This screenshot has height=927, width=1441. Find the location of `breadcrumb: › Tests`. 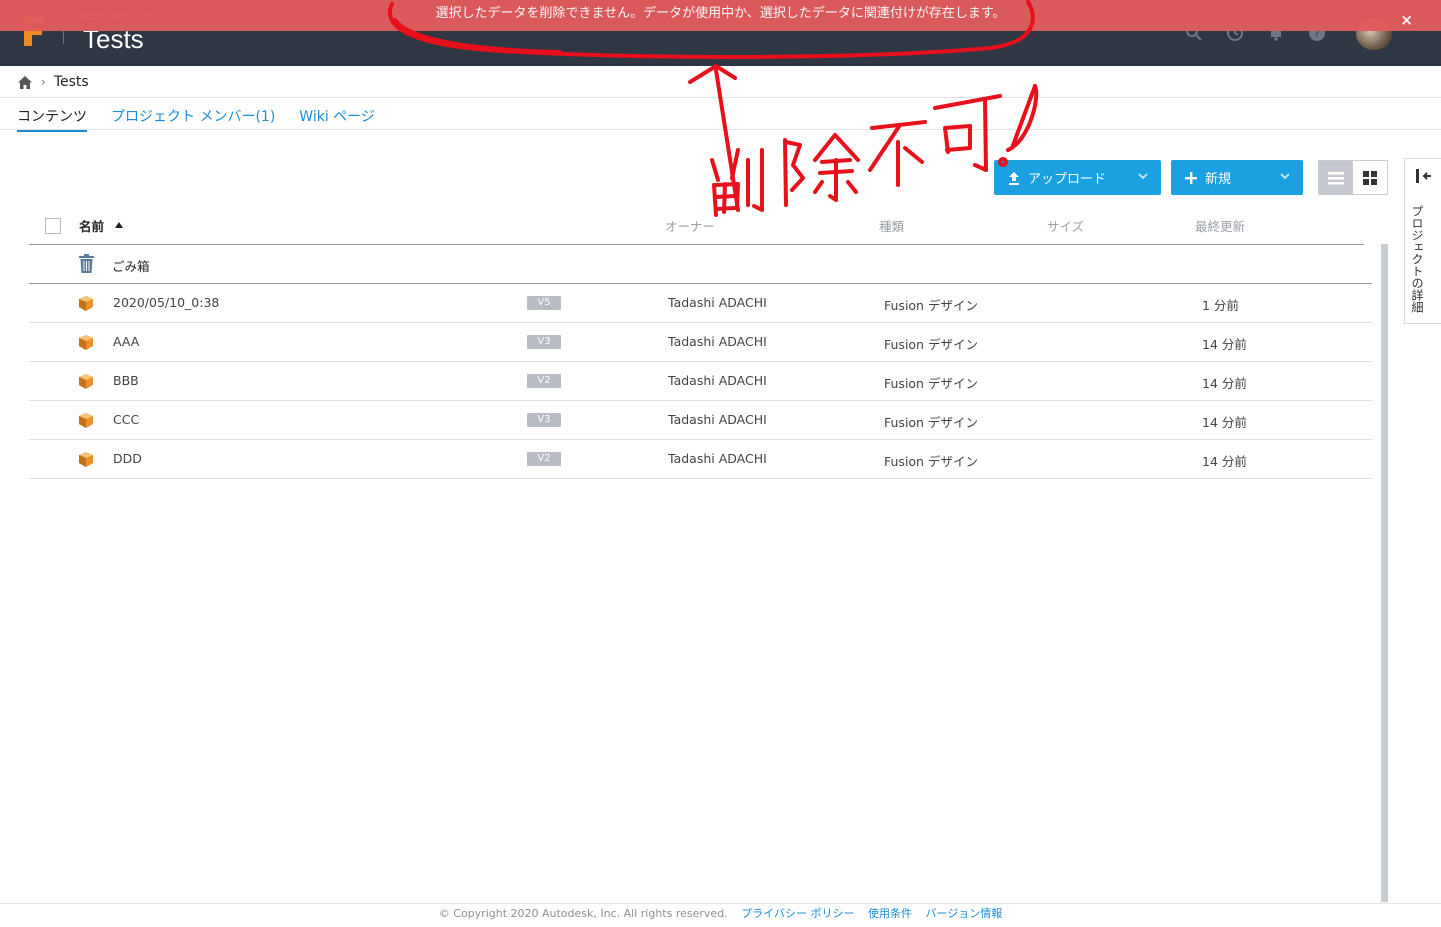

breadcrumb: › Tests is located at coordinates (53, 82).